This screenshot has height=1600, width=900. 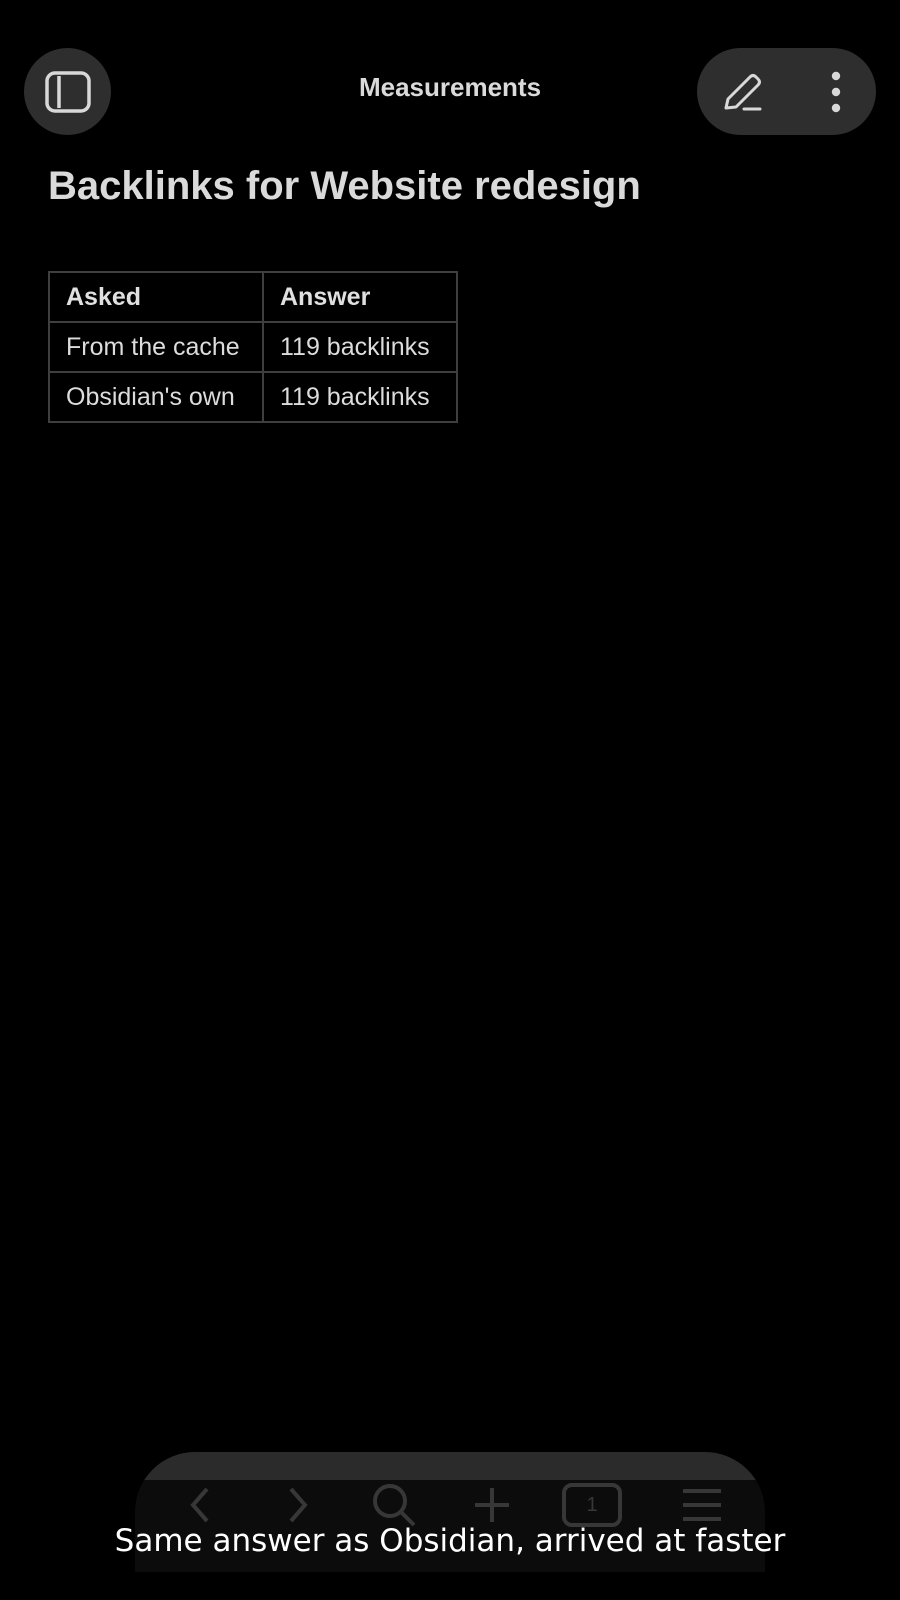 I want to click on forward-icon, so click(x=298, y=1505).